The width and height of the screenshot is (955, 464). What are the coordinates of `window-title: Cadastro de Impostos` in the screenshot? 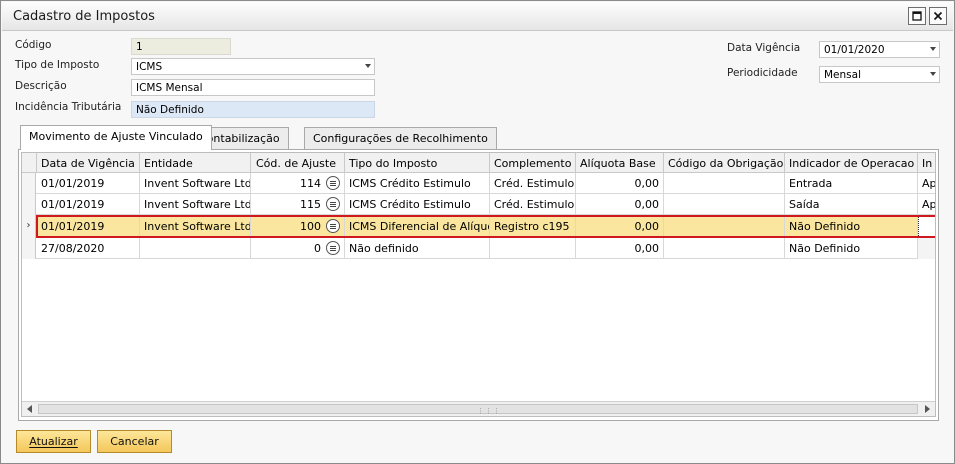 It's located at (84, 16).